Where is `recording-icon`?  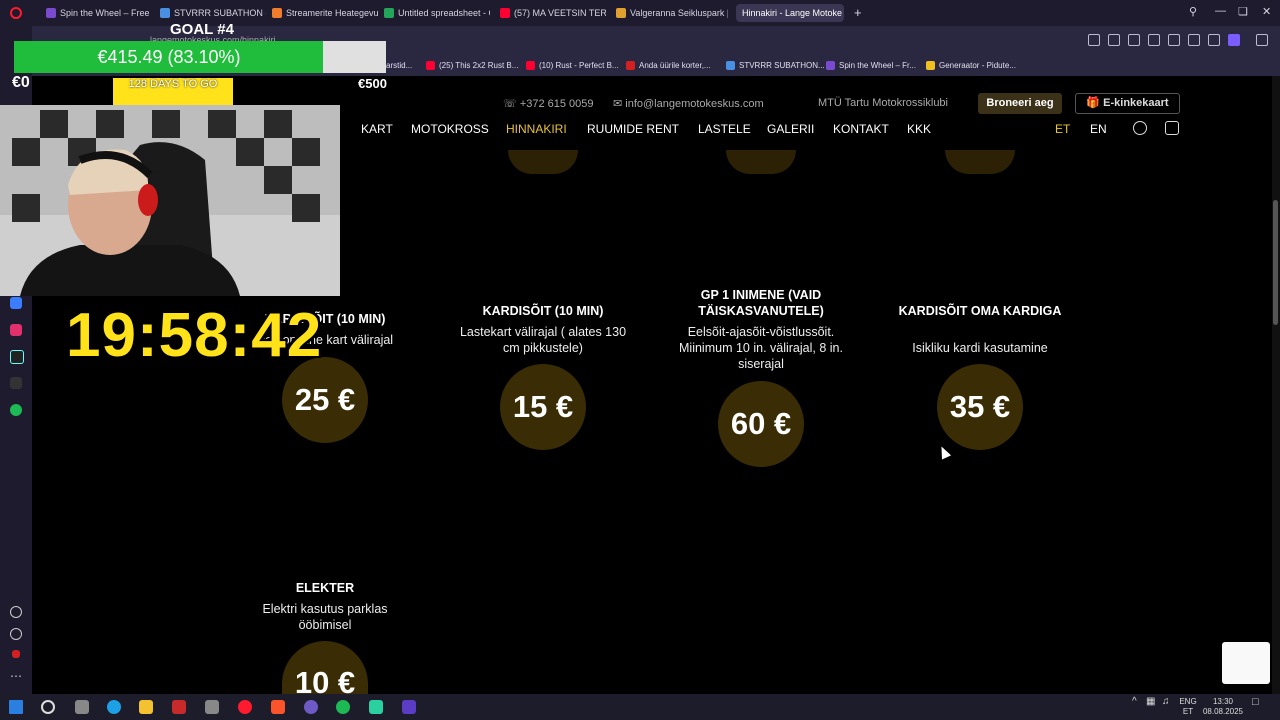
recording-icon is located at coordinates (16, 654).